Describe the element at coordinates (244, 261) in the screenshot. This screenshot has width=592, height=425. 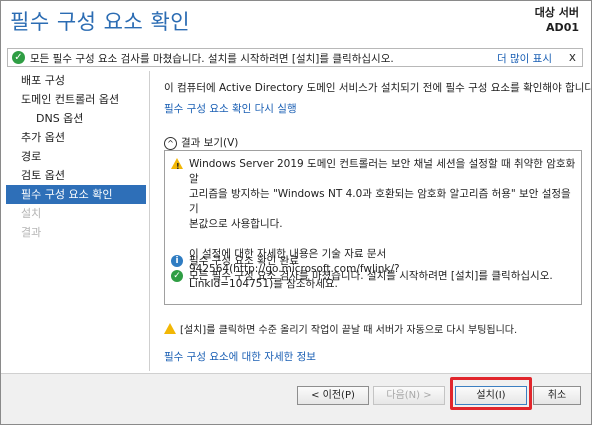
I see `result-line: 필수 구성 요소 확인 완료` at that location.